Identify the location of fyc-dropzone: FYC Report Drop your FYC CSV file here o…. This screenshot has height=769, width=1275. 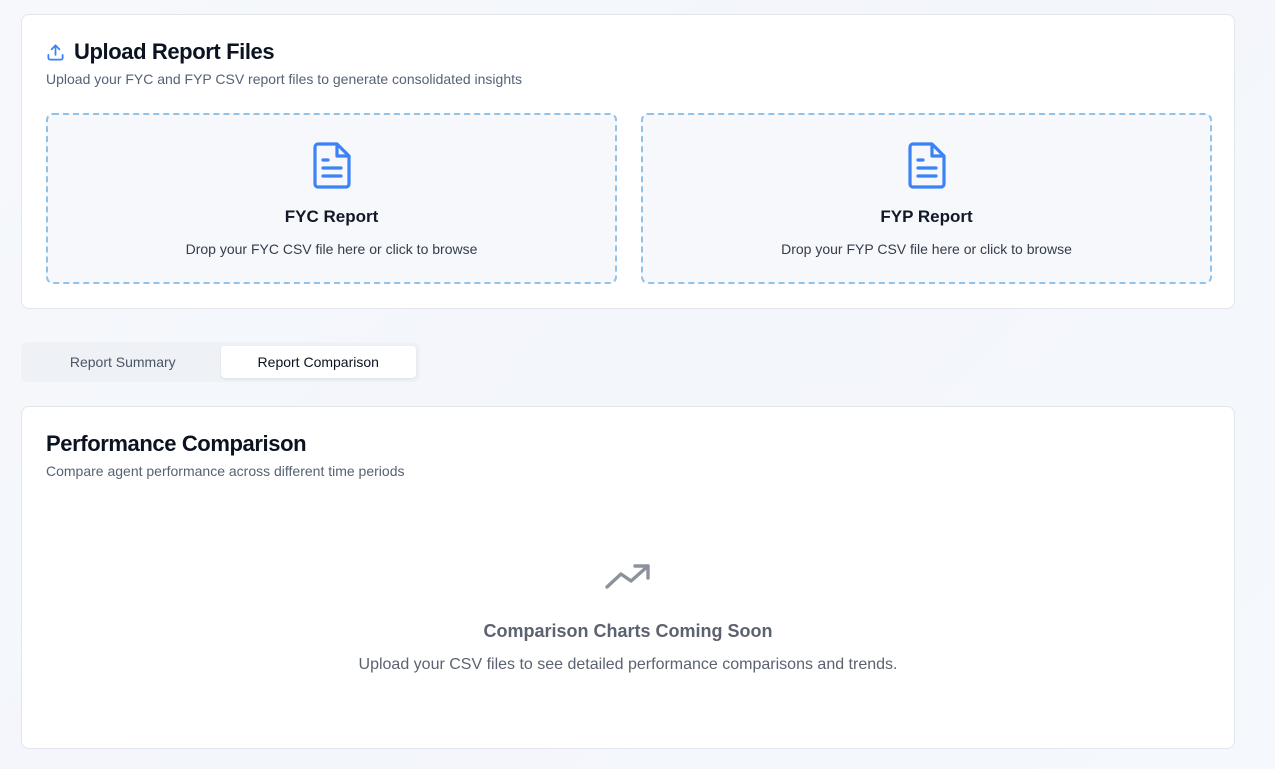
(331, 198).